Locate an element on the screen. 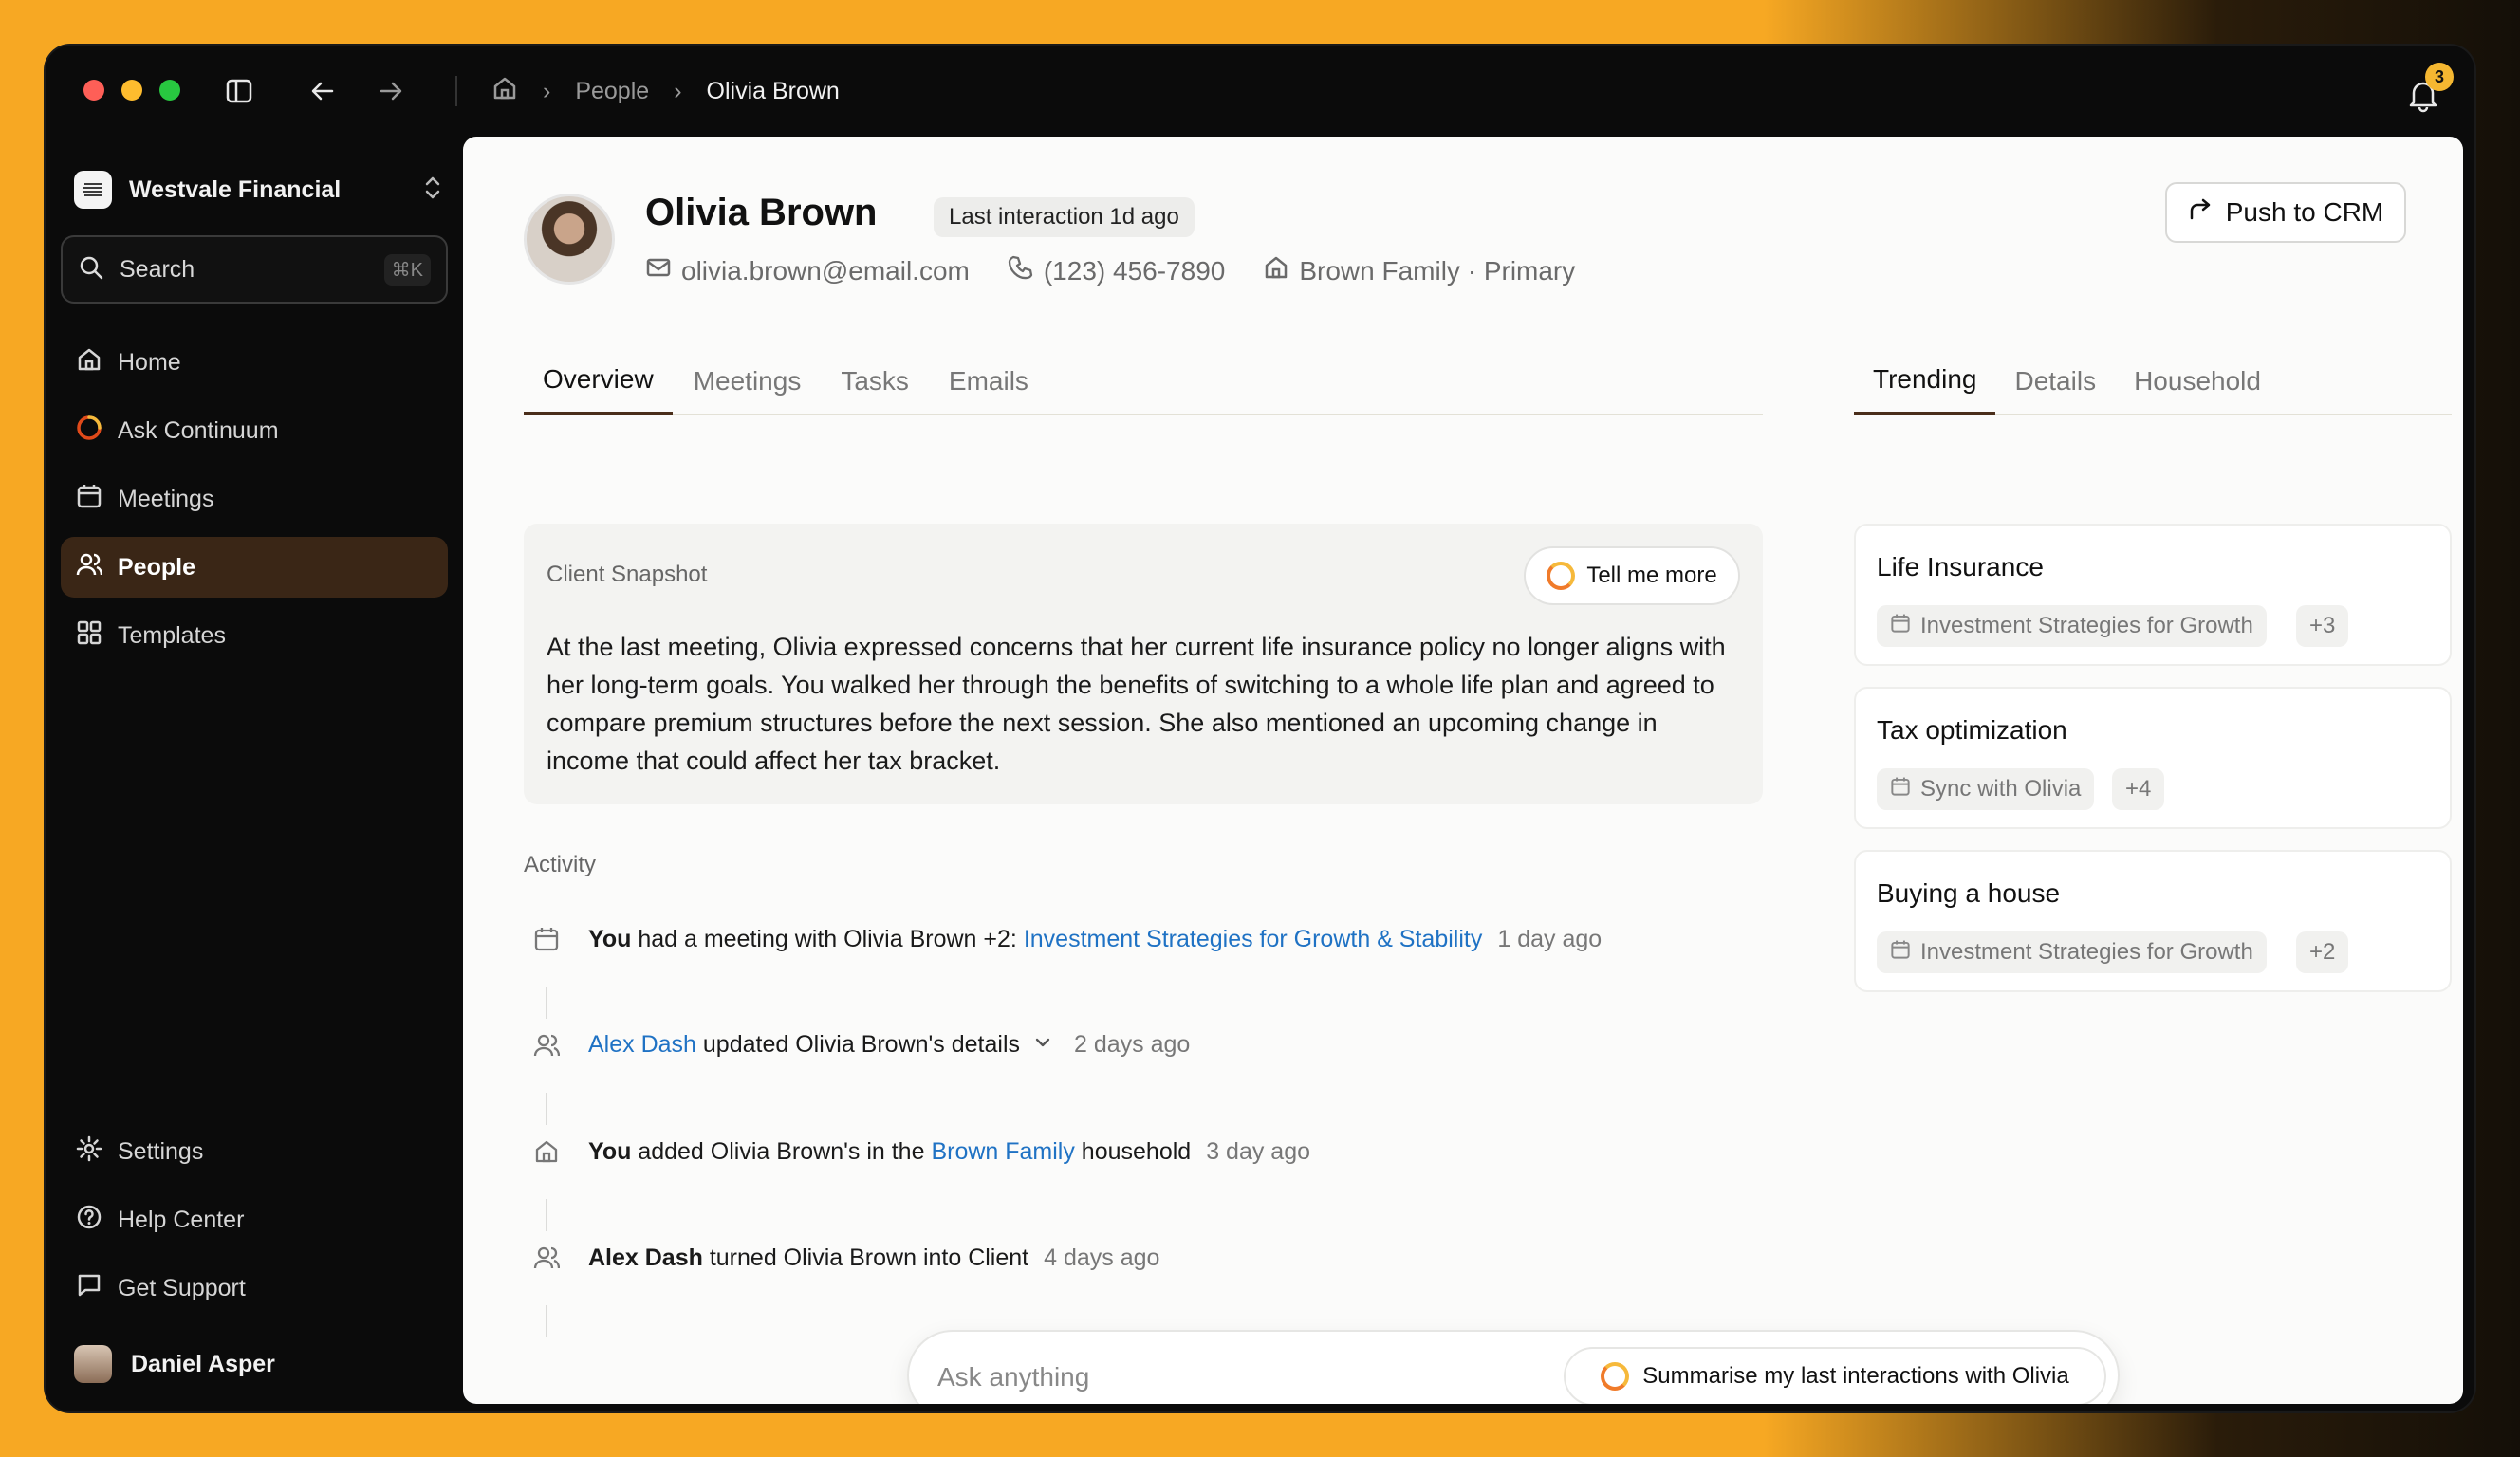 This screenshot has height=1457, width=2520. sidebar-item-ask-continuum: Ask Continuum is located at coordinates (254, 431).